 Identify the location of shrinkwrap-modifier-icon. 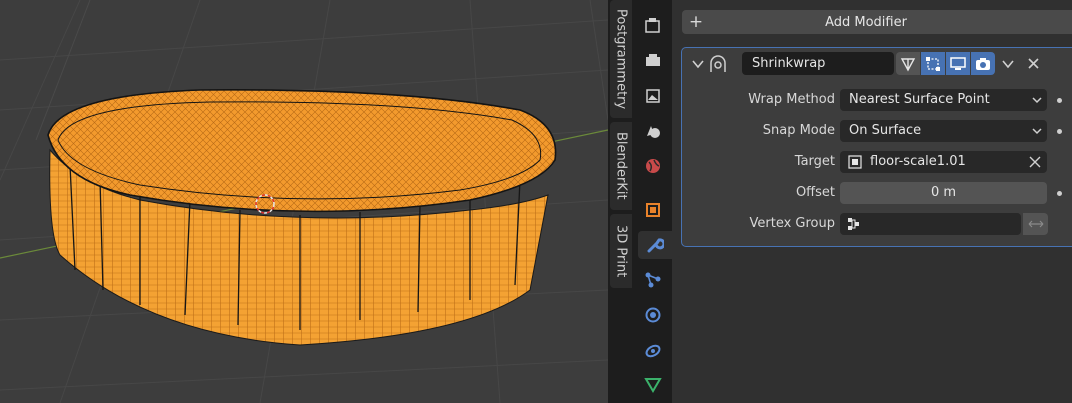
(718, 63).